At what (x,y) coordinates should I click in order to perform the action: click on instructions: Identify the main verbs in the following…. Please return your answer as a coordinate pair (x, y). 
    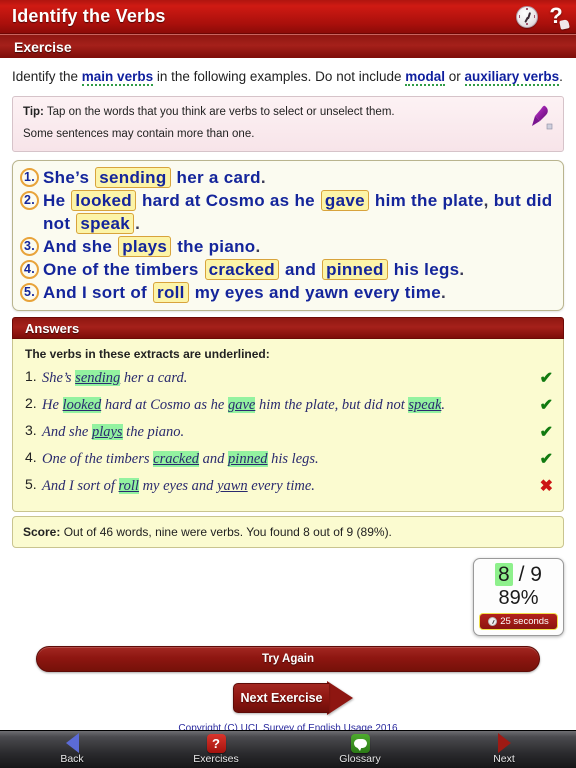
    Looking at the image, I should click on (288, 74).